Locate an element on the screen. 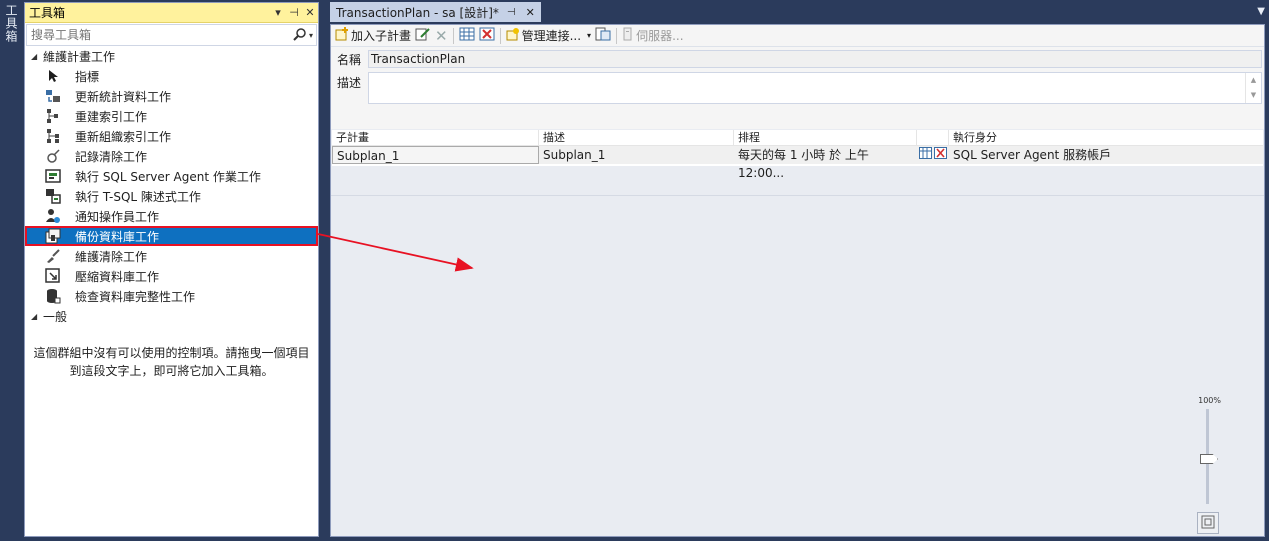 Image resolution: width=1269 pixels, height=541 pixels. toolbox-title: 工具箱 is located at coordinates (47, 13).